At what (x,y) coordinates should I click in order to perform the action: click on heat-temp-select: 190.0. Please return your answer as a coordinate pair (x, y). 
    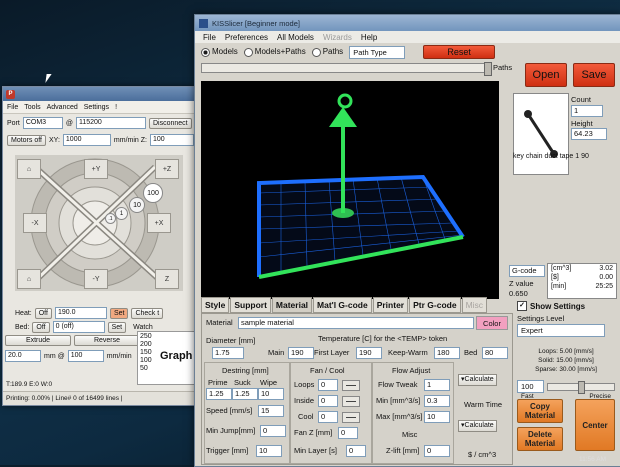
    Looking at the image, I should click on (80, 313).